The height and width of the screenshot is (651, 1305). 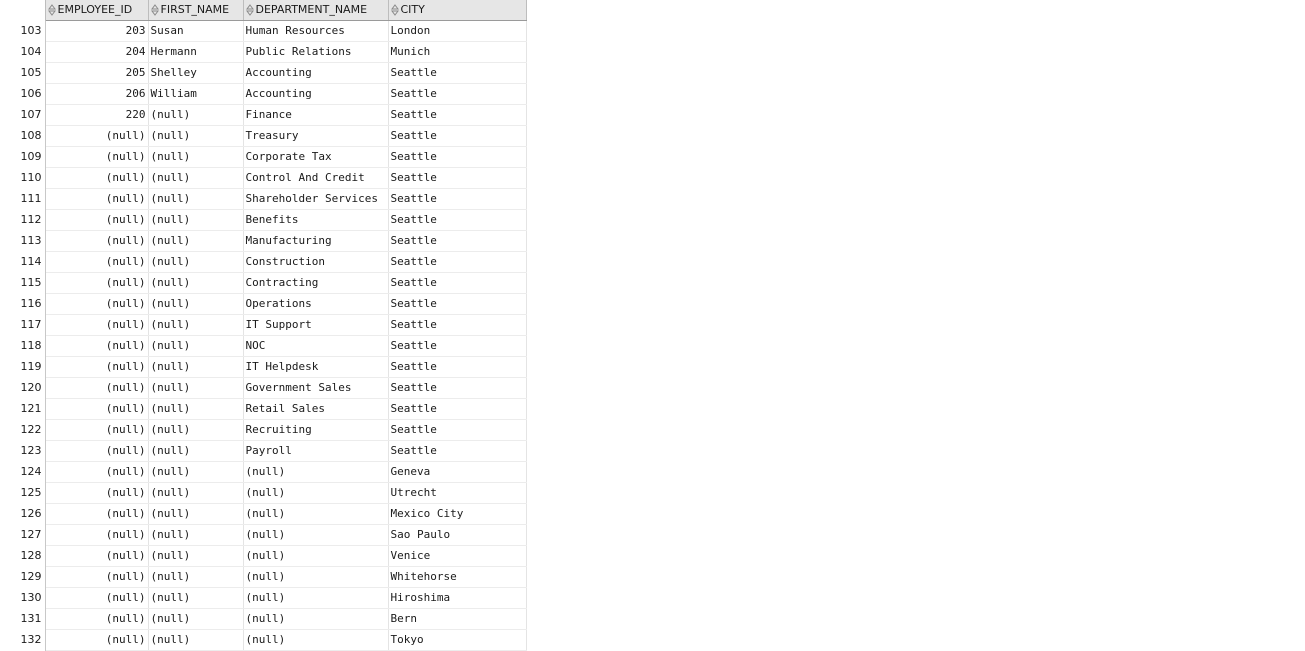 I want to click on table-row: 125 (null) (null) (null) Utrecht, so click(x=263, y=493).